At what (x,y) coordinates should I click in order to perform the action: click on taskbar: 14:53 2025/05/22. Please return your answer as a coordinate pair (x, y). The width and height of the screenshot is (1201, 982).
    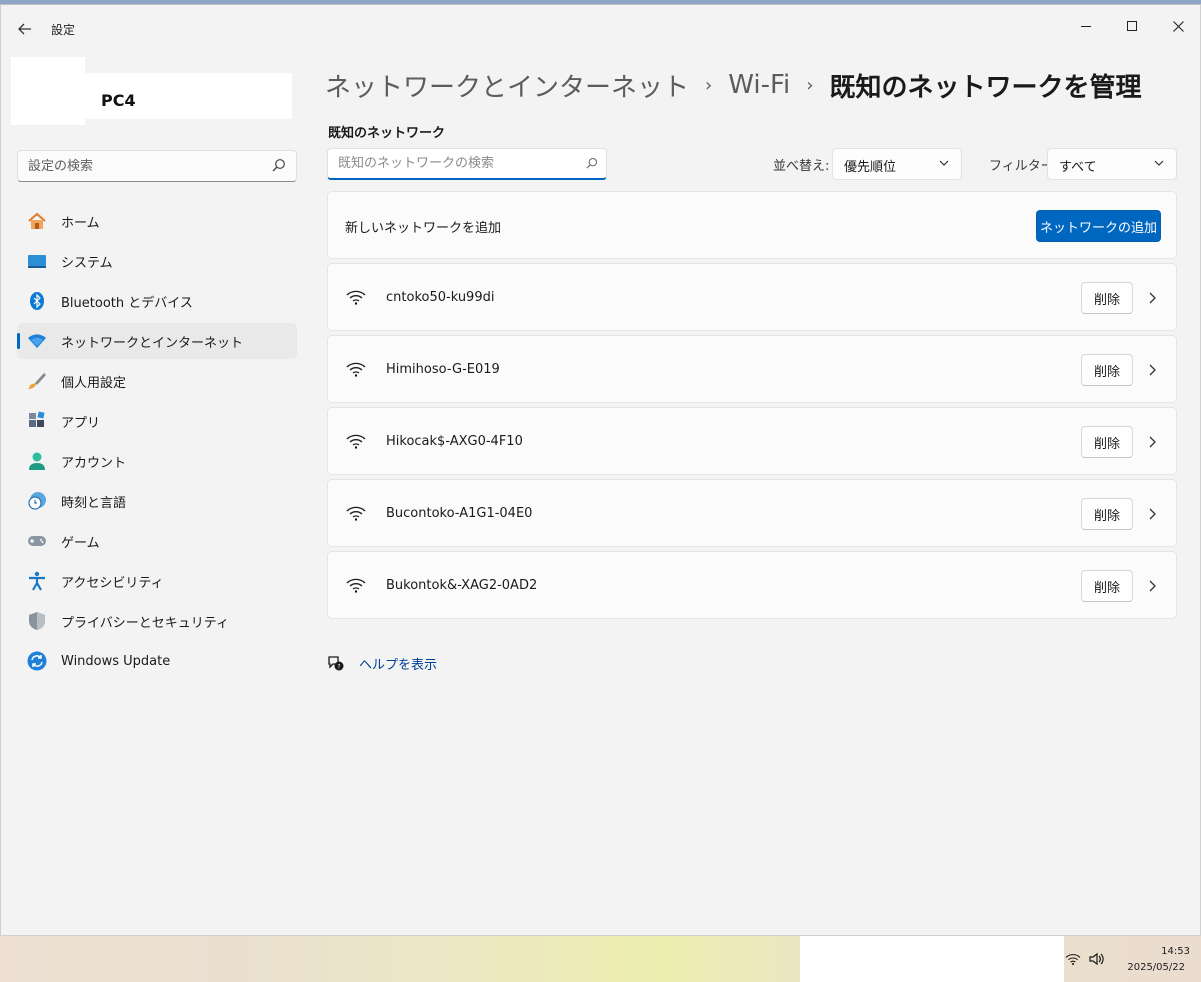
    Looking at the image, I should click on (600, 959).